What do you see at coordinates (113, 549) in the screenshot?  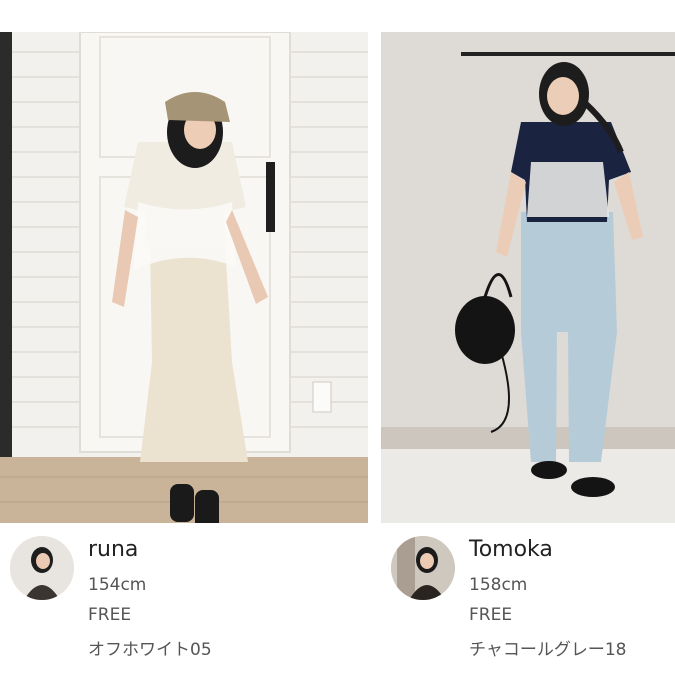 I see `staff-name: runa` at bounding box center [113, 549].